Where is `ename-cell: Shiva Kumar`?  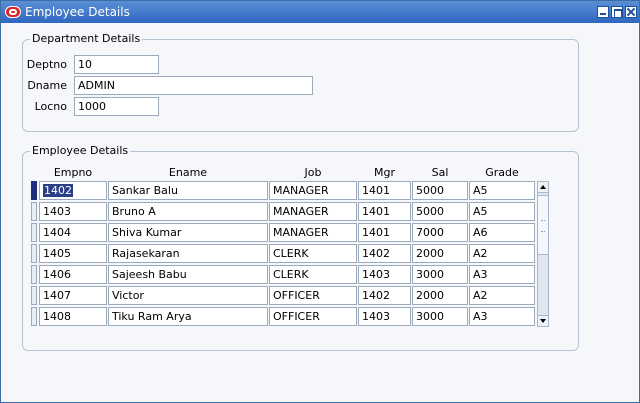
ename-cell: Shiva Kumar is located at coordinates (188, 232).